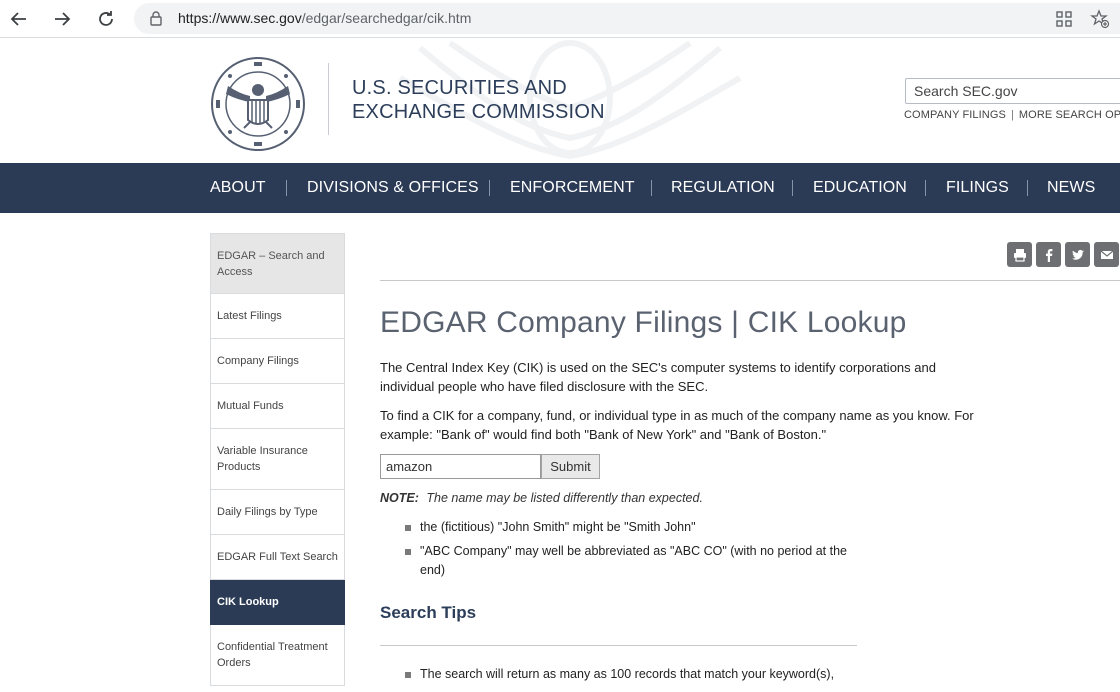 The height and width of the screenshot is (692, 1120). What do you see at coordinates (277, 655) in the screenshot?
I see `sidebar-item-confidential-treatment-orders: Confidential Treatment Orders` at bounding box center [277, 655].